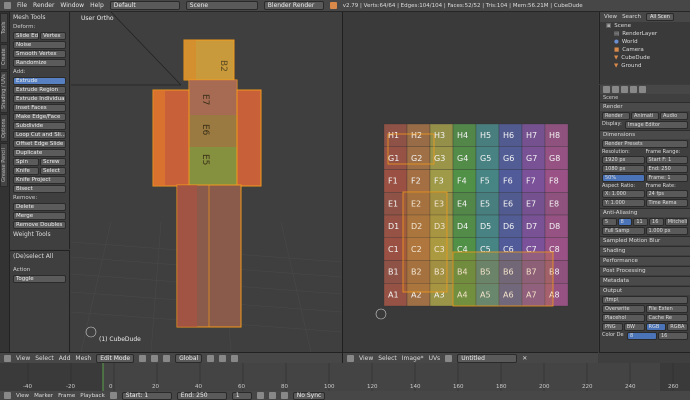 Image resolution: width=690 pixels, height=400 pixels. Describe the element at coordinates (4, 57) in the screenshot. I see `tab-create: Create` at that location.